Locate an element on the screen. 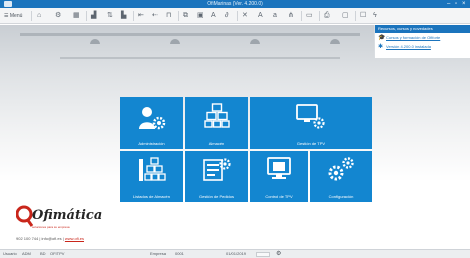 The width and height of the screenshot is (470, 258). font-icon: A is located at coordinates (213, 16).